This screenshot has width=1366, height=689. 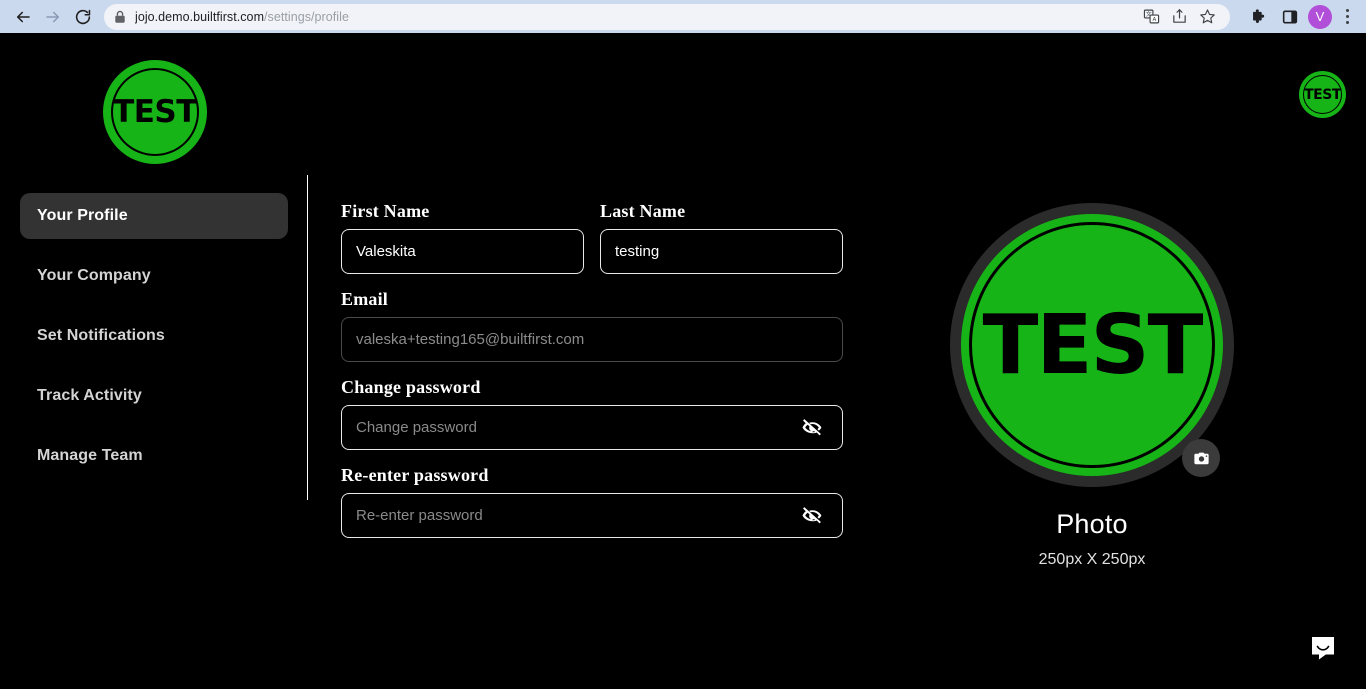 I want to click on bookmark-star-icon, so click(x=1207, y=17).